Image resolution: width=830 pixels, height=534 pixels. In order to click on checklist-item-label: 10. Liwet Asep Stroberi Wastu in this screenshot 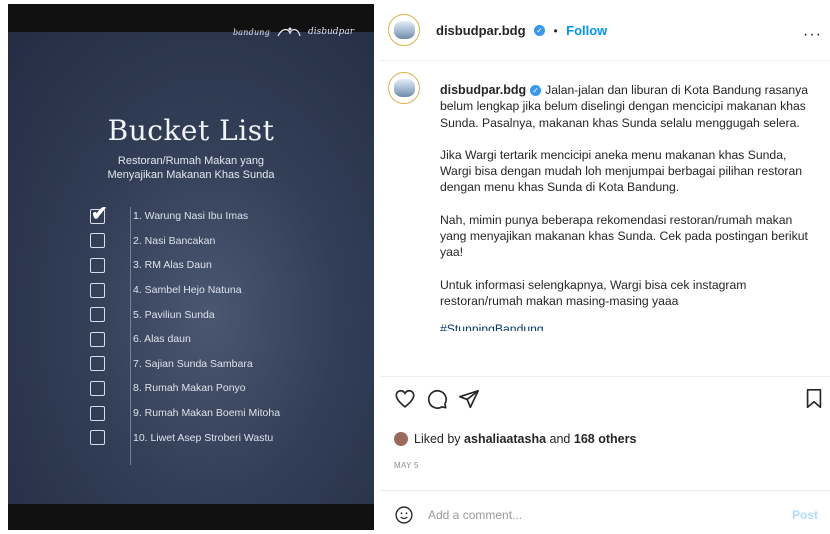, I will do `click(203, 437)`.